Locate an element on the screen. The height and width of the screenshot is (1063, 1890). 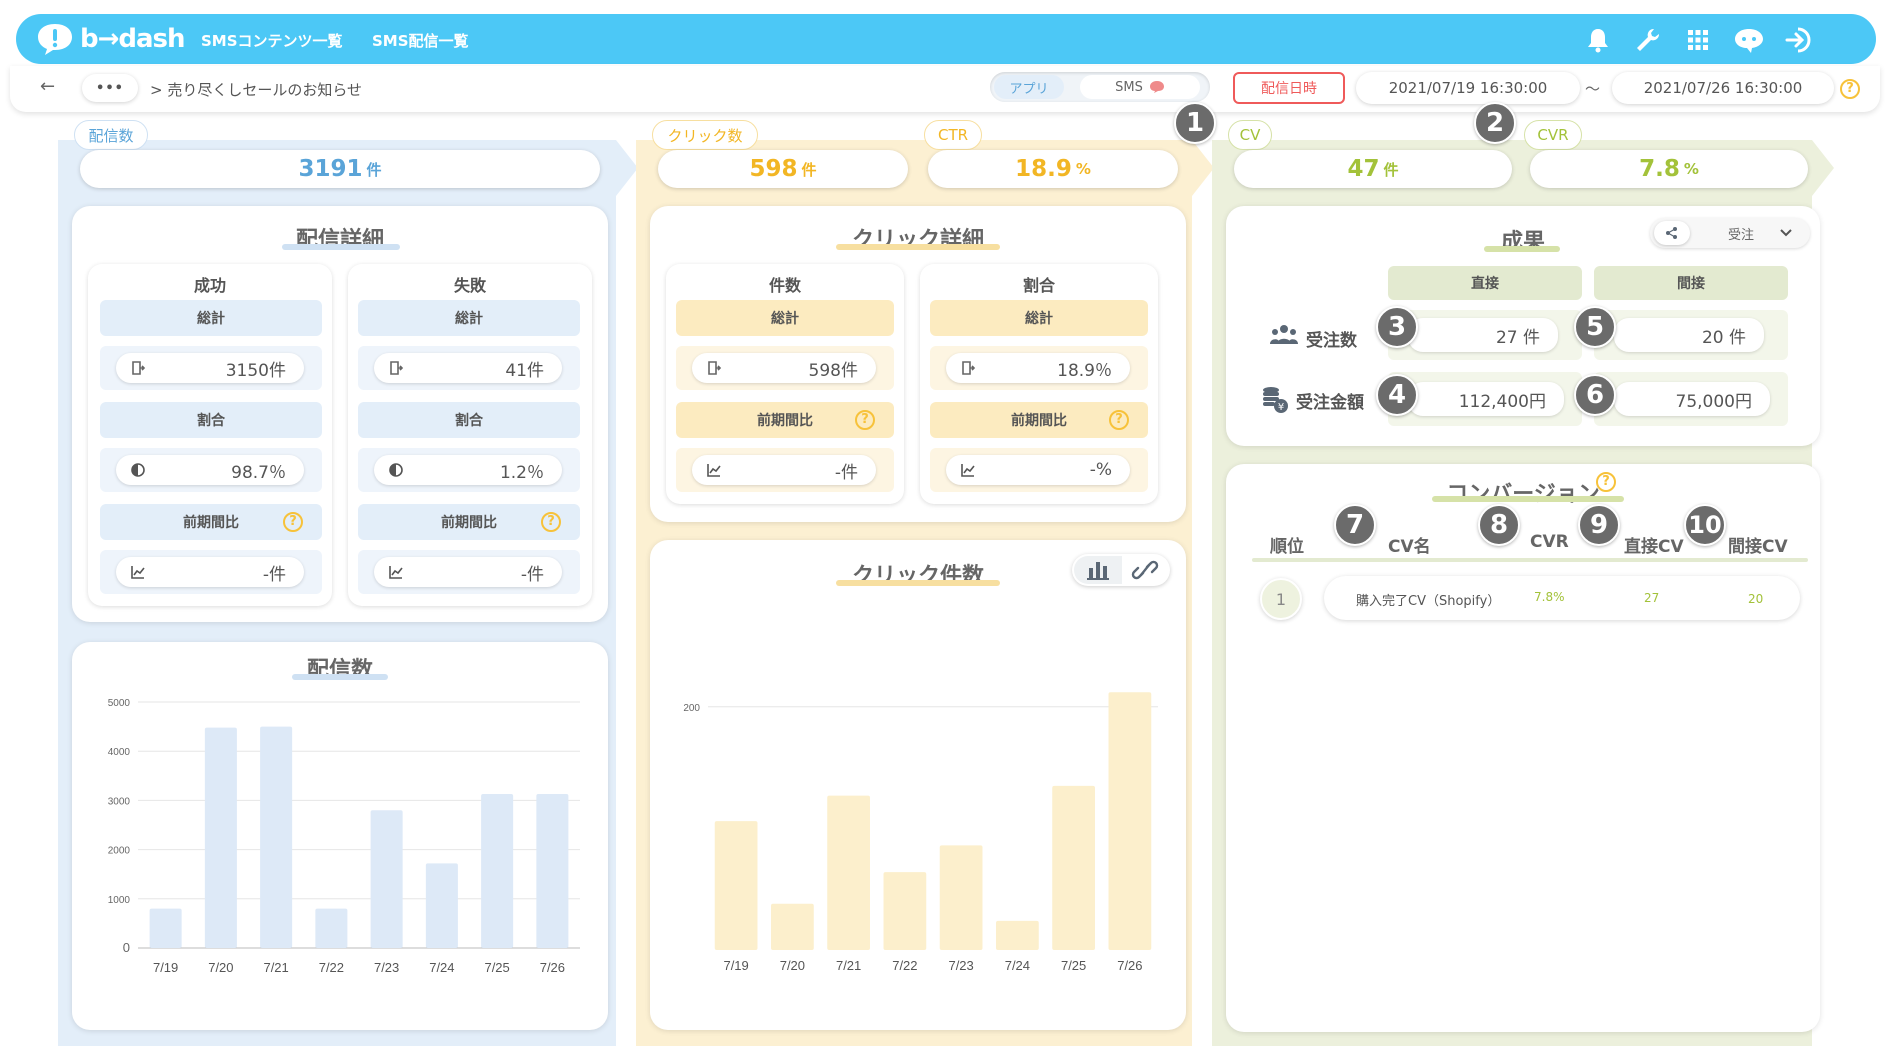
success-compare-text-value: -件 is located at coordinates (274, 574).